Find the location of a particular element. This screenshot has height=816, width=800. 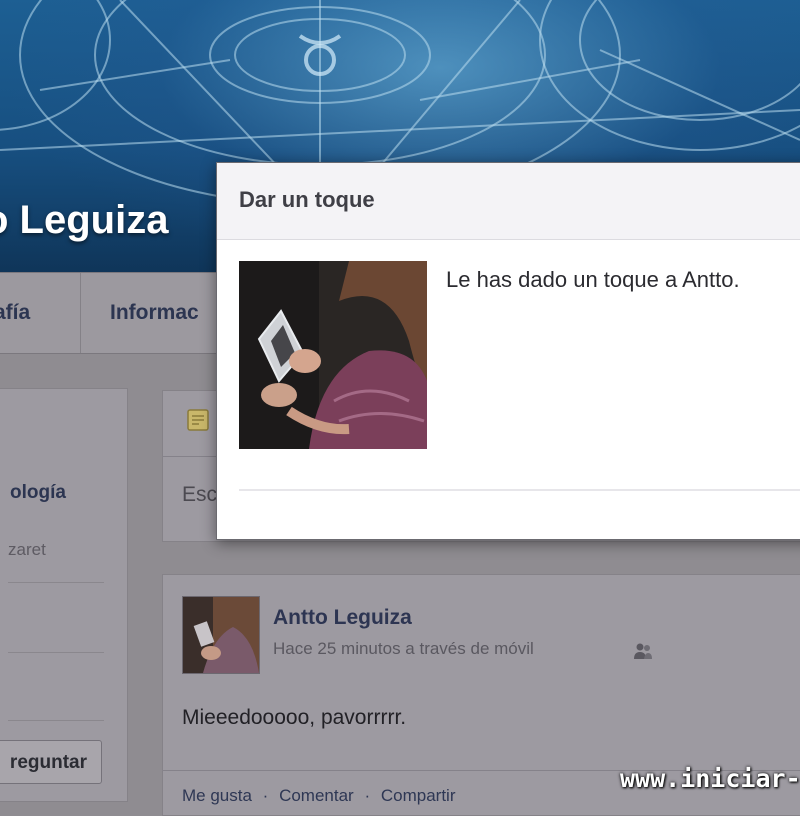

profile-name: o Leguiza is located at coordinates (84, 220).